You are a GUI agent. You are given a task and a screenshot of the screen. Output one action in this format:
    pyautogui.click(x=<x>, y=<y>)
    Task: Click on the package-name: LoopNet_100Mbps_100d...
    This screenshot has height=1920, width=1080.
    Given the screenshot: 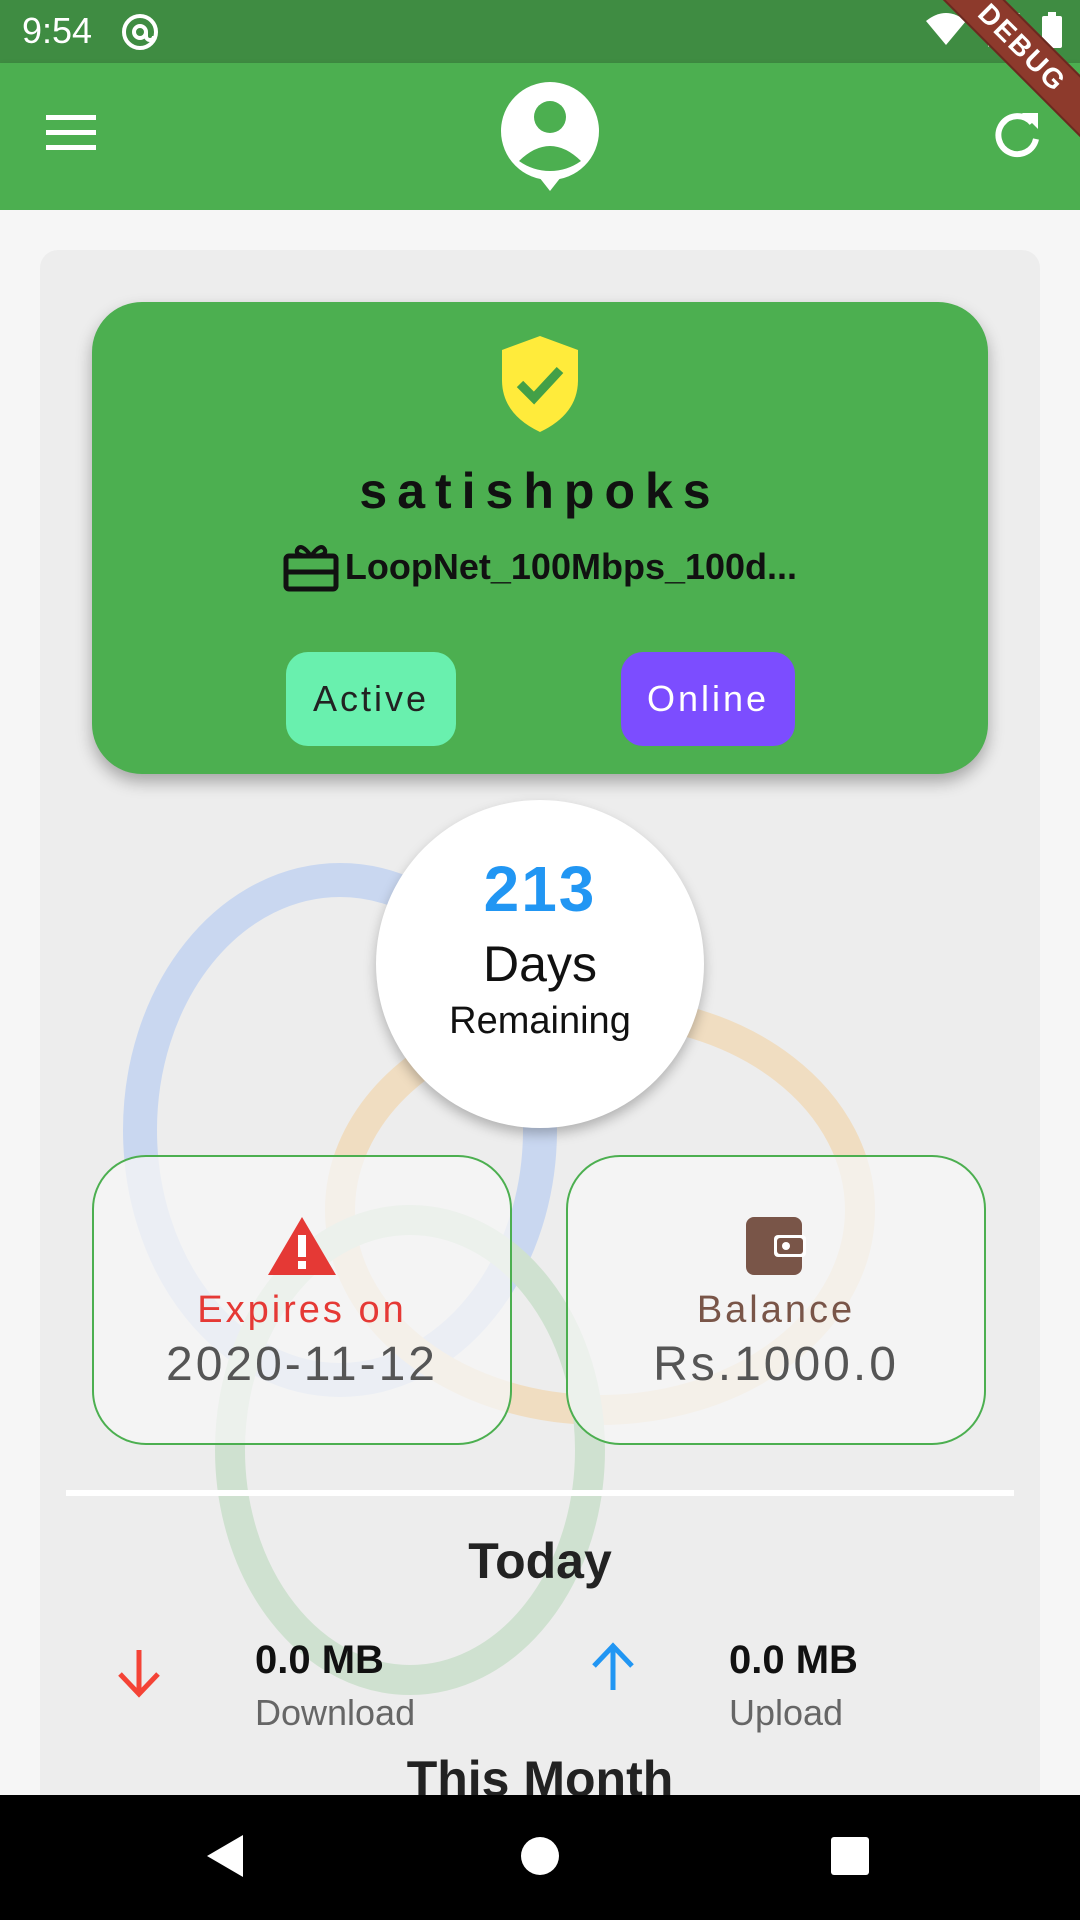 What is the action you would take?
    pyautogui.click(x=571, y=566)
    